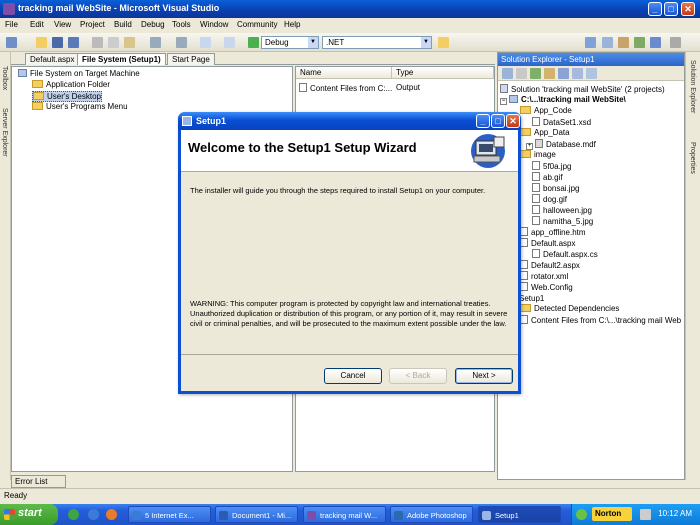  What do you see at coordinates (181, 42) in the screenshot?
I see `redo-icon` at bounding box center [181, 42].